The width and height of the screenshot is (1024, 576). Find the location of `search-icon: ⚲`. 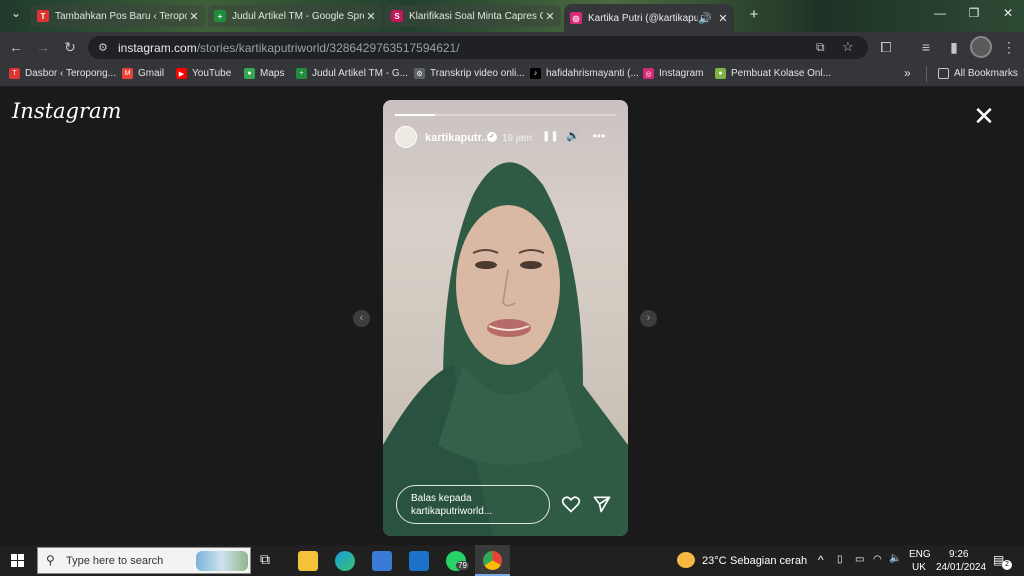

search-icon: ⚲ is located at coordinates (50, 560).